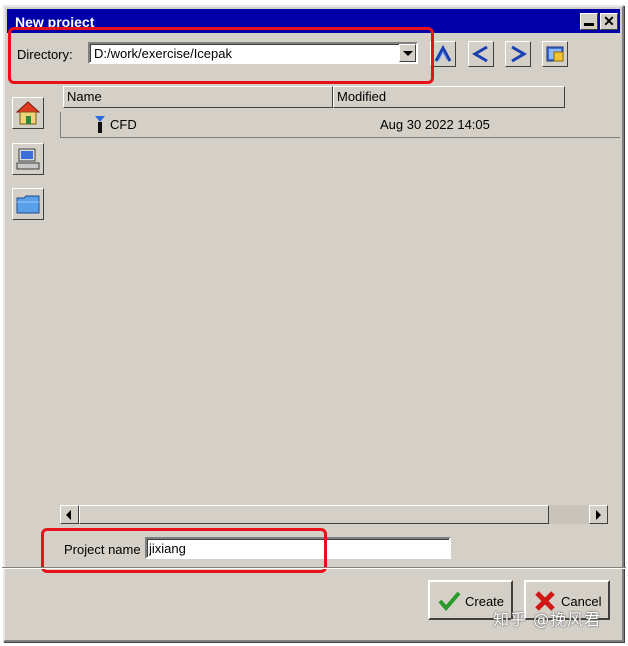 The image size is (628, 646). I want to click on new-folder-button, so click(555, 54).